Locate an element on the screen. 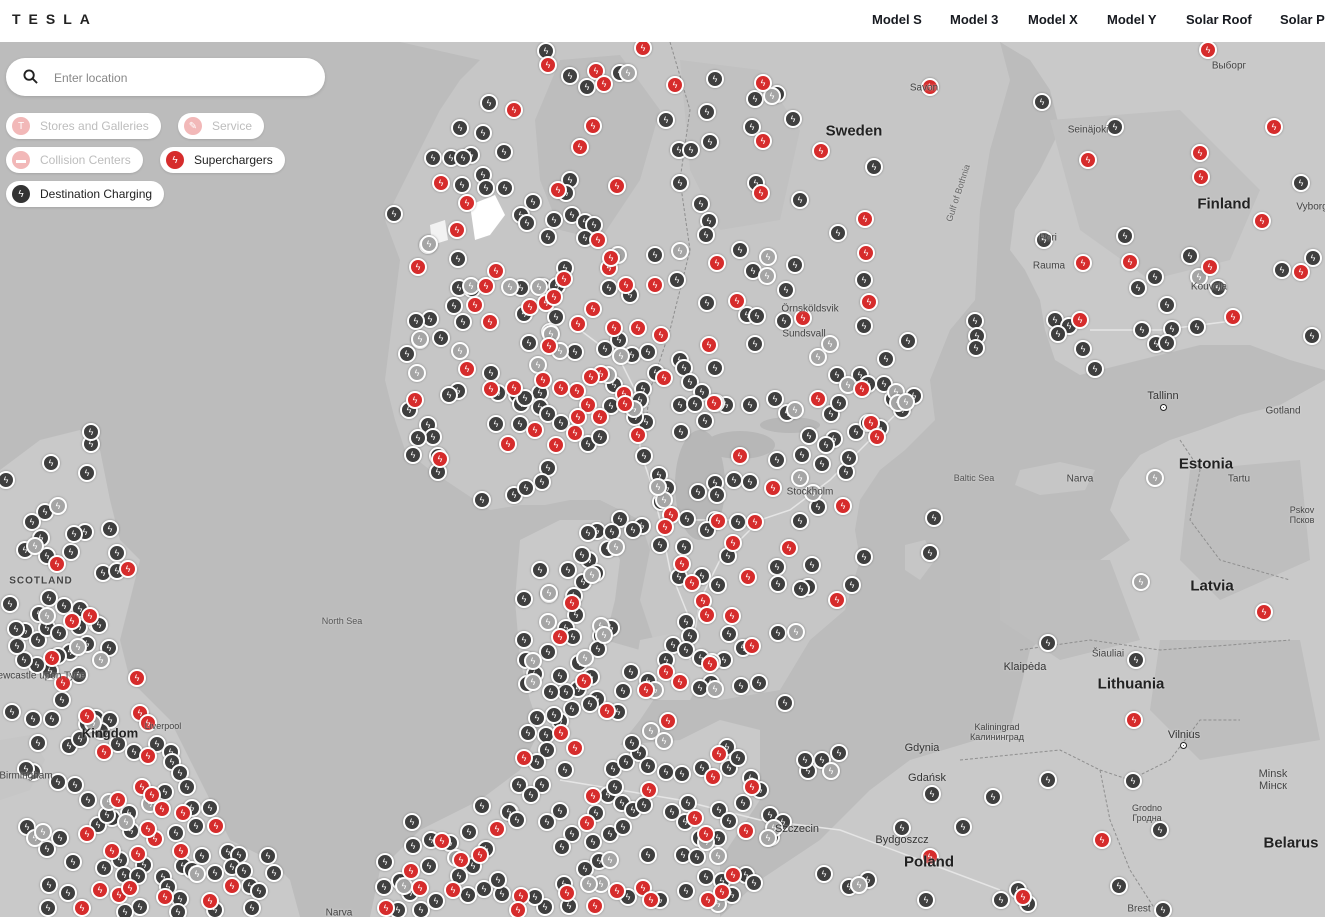  filter-collision-centers: ▬ Collision Centers is located at coordinates (74, 160).